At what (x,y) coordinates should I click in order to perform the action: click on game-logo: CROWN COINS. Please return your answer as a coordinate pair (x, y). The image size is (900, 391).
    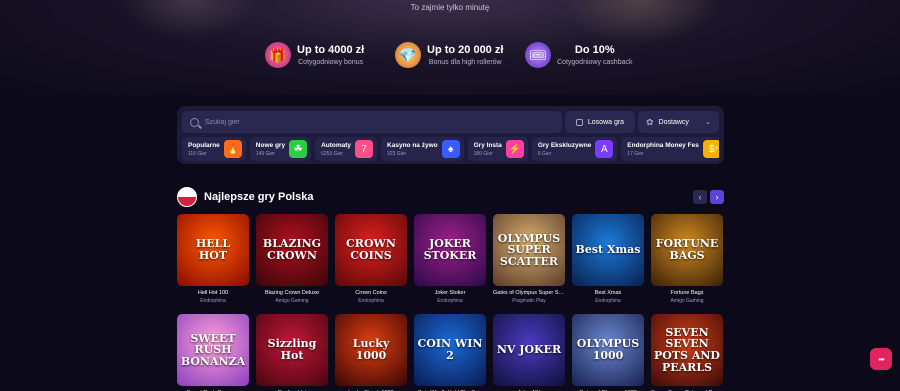
    Looking at the image, I should click on (371, 249).